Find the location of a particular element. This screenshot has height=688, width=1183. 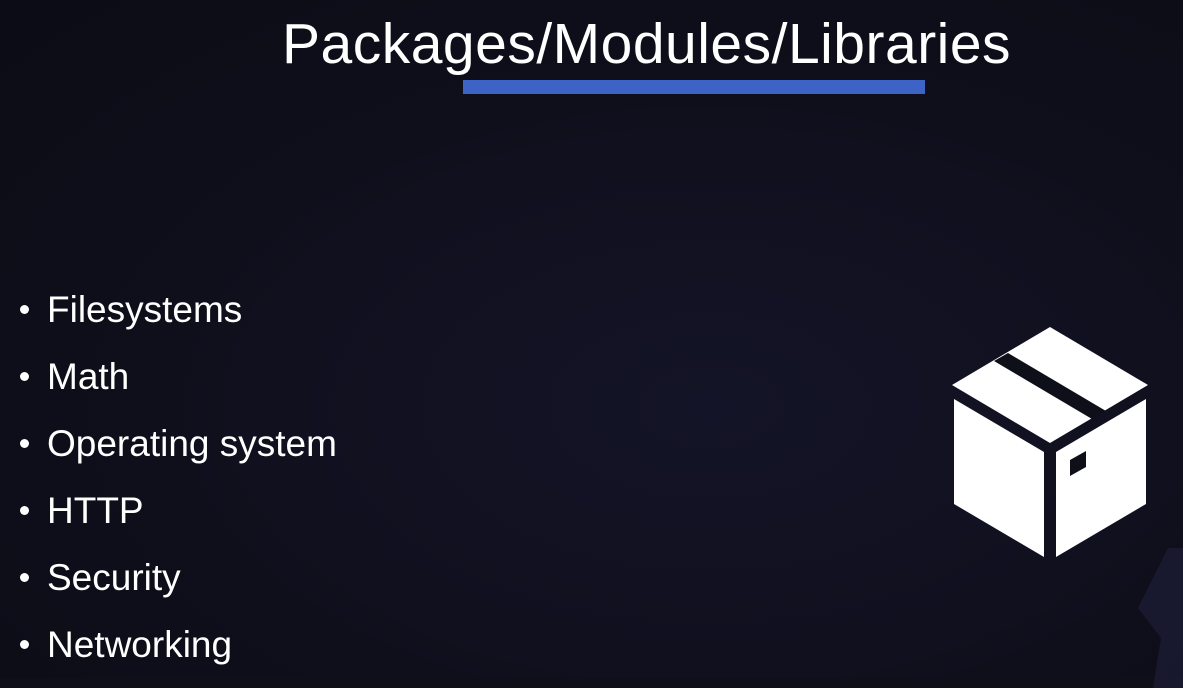

bullet-item-security: Security is located at coordinates (175, 577).